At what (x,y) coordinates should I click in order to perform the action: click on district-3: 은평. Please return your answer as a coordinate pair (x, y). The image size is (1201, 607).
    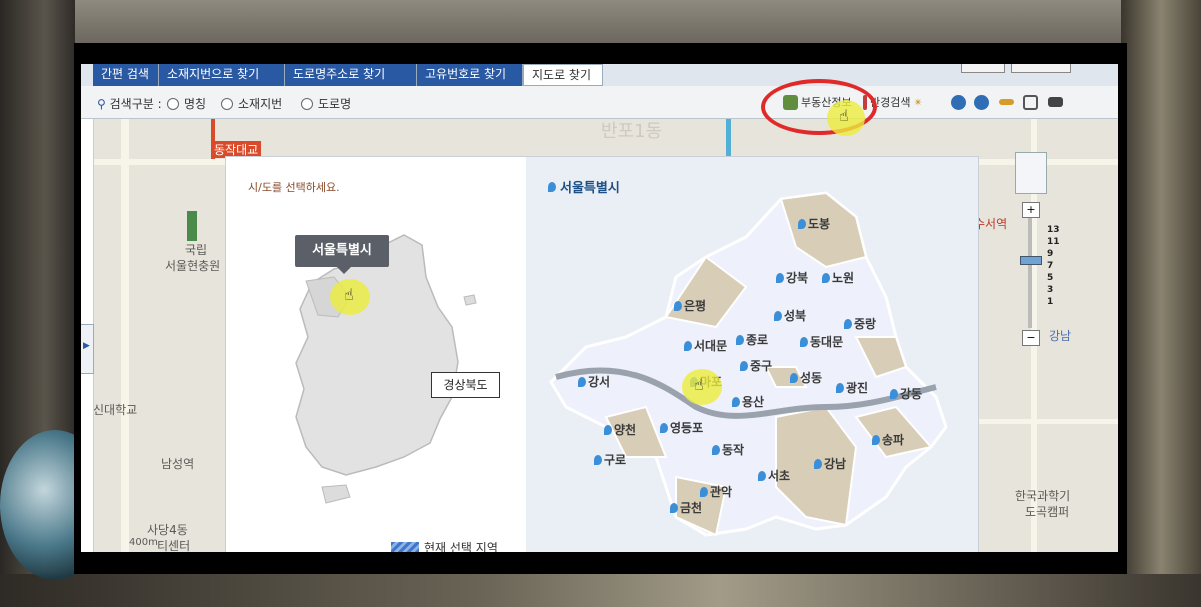
    Looking at the image, I should click on (690, 305).